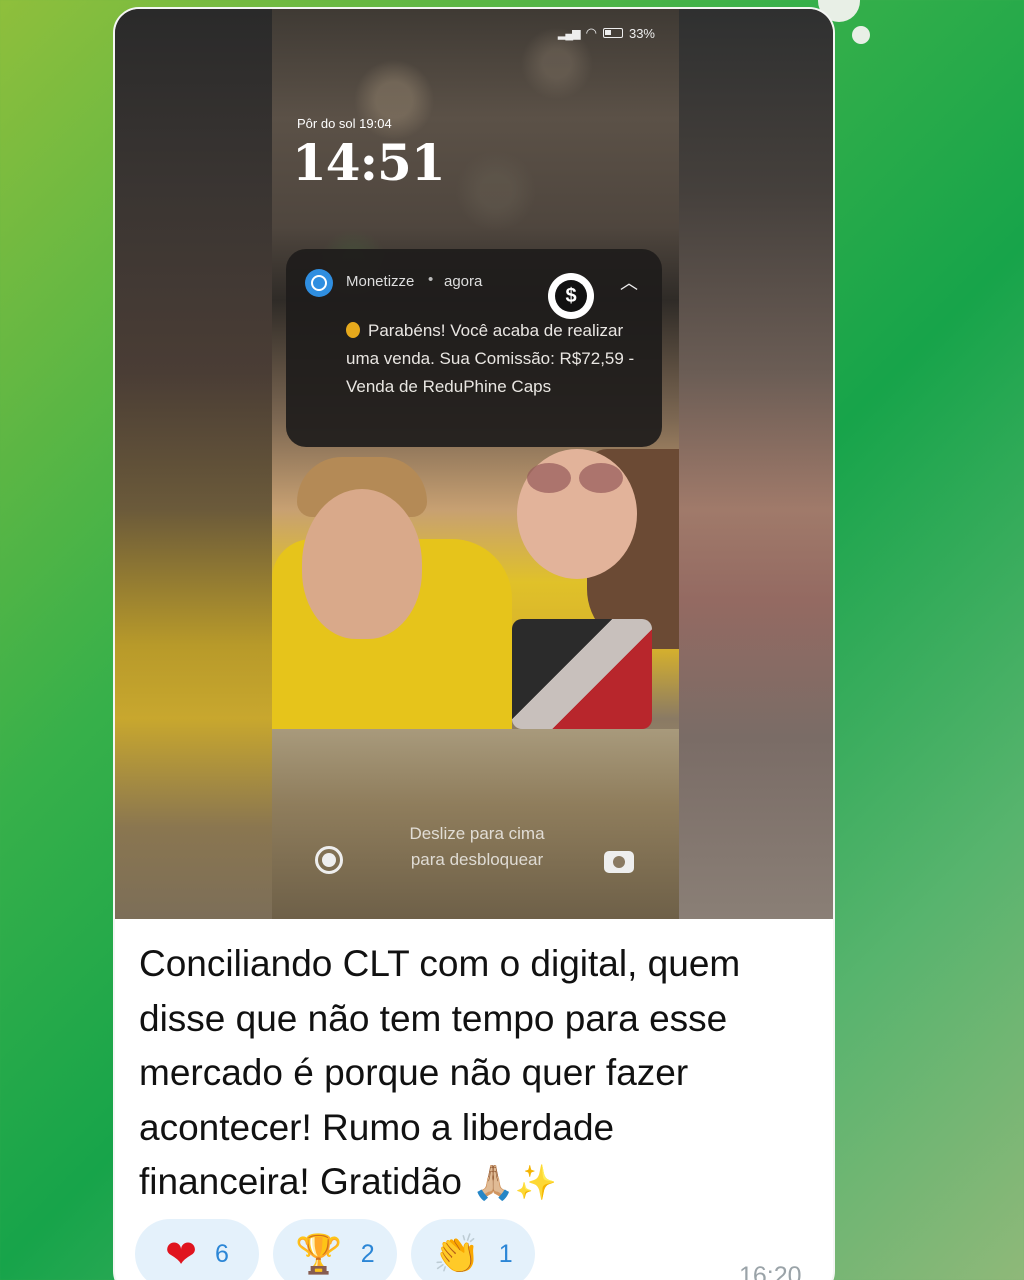 This screenshot has width=1024, height=1280. Describe the element at coordinates (571, 296) in the screenshot. I see `dollar-sign-icon: $` at that location.